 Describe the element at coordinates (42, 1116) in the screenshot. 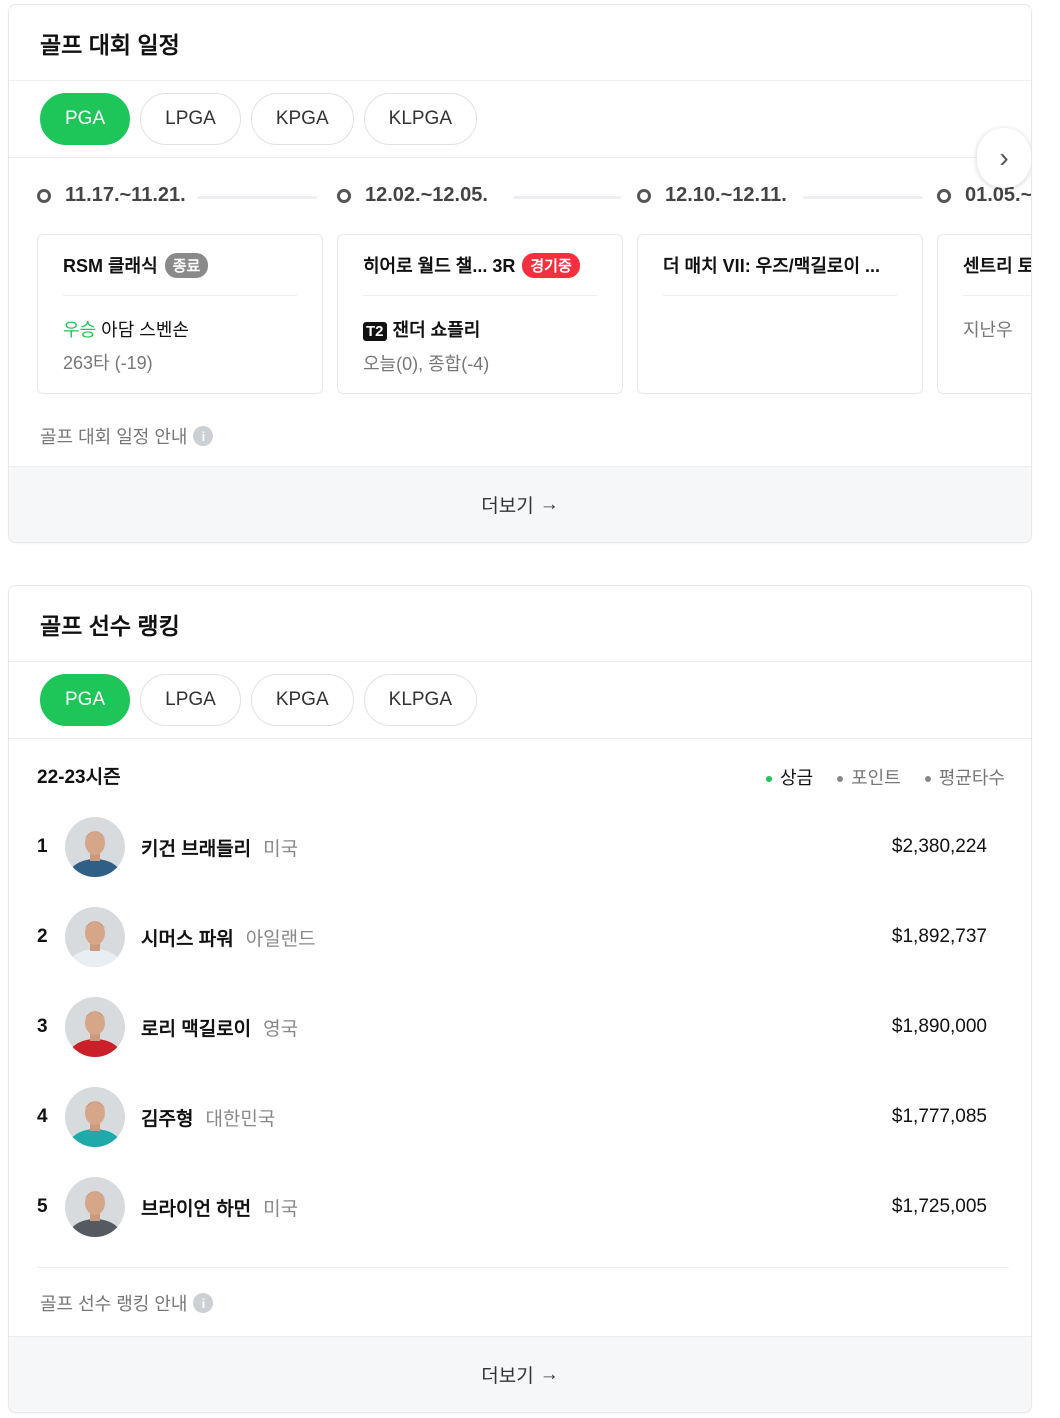

I see `player-rank: 4` at that location.